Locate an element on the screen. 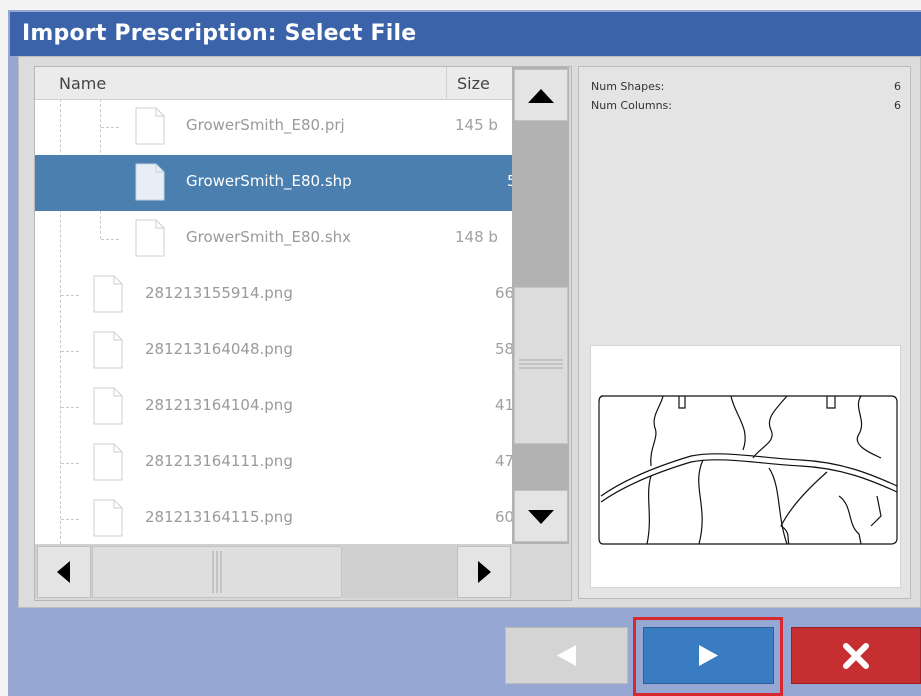 This screenshot has height=696, width=921. cancel-button is located at coordinates (856, 655).